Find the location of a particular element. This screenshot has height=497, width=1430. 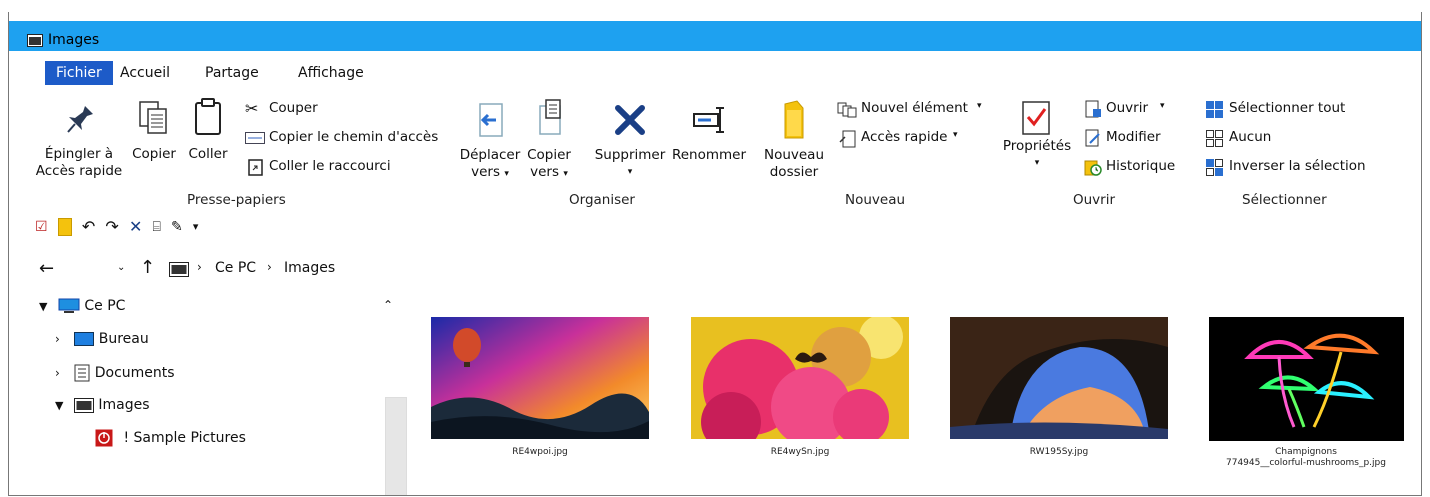

open-label: Ouvrir is located at coordinates (1127, 108).